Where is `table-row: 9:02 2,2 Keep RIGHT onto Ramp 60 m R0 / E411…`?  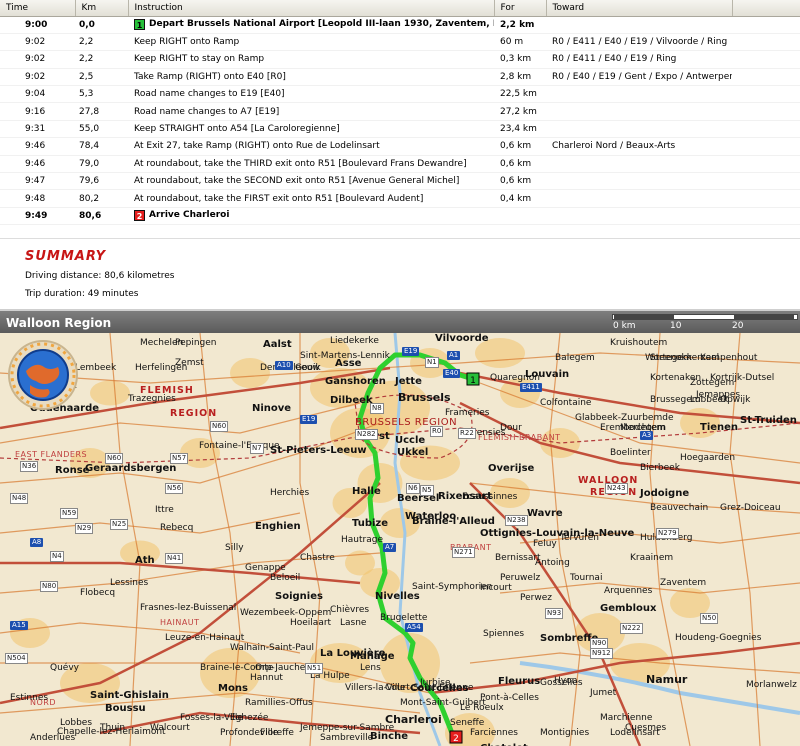
table-row: 9:02 2,2 Keep RIGHT onto Ramp 60 m R0 / E411… is located at coordinates (400, 42).